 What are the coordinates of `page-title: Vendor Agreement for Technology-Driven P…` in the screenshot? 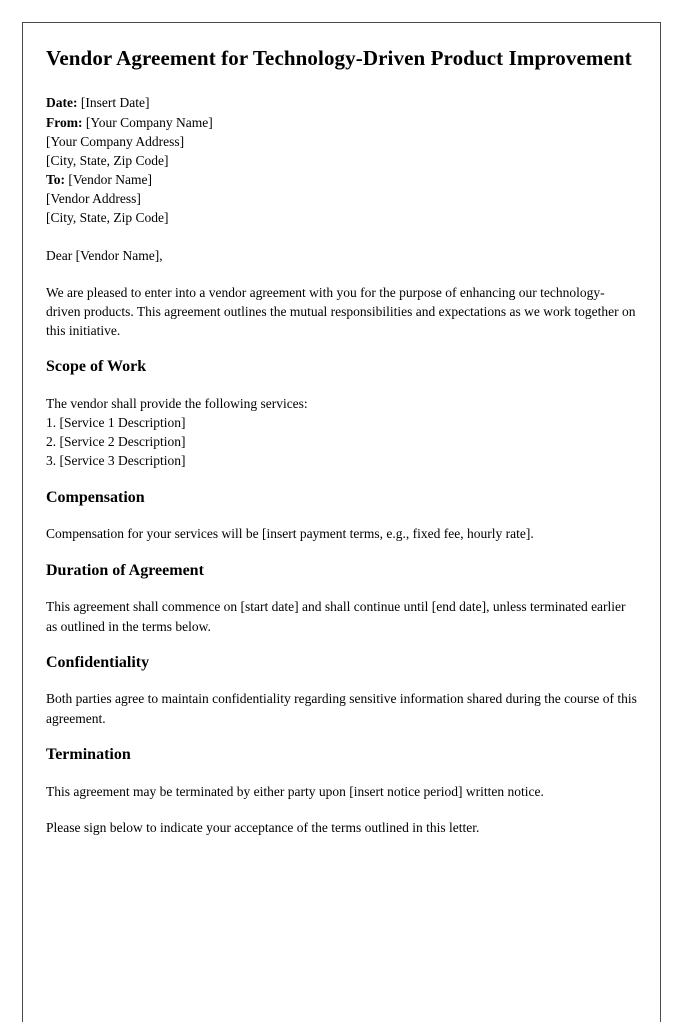 It's located at (339, 58).